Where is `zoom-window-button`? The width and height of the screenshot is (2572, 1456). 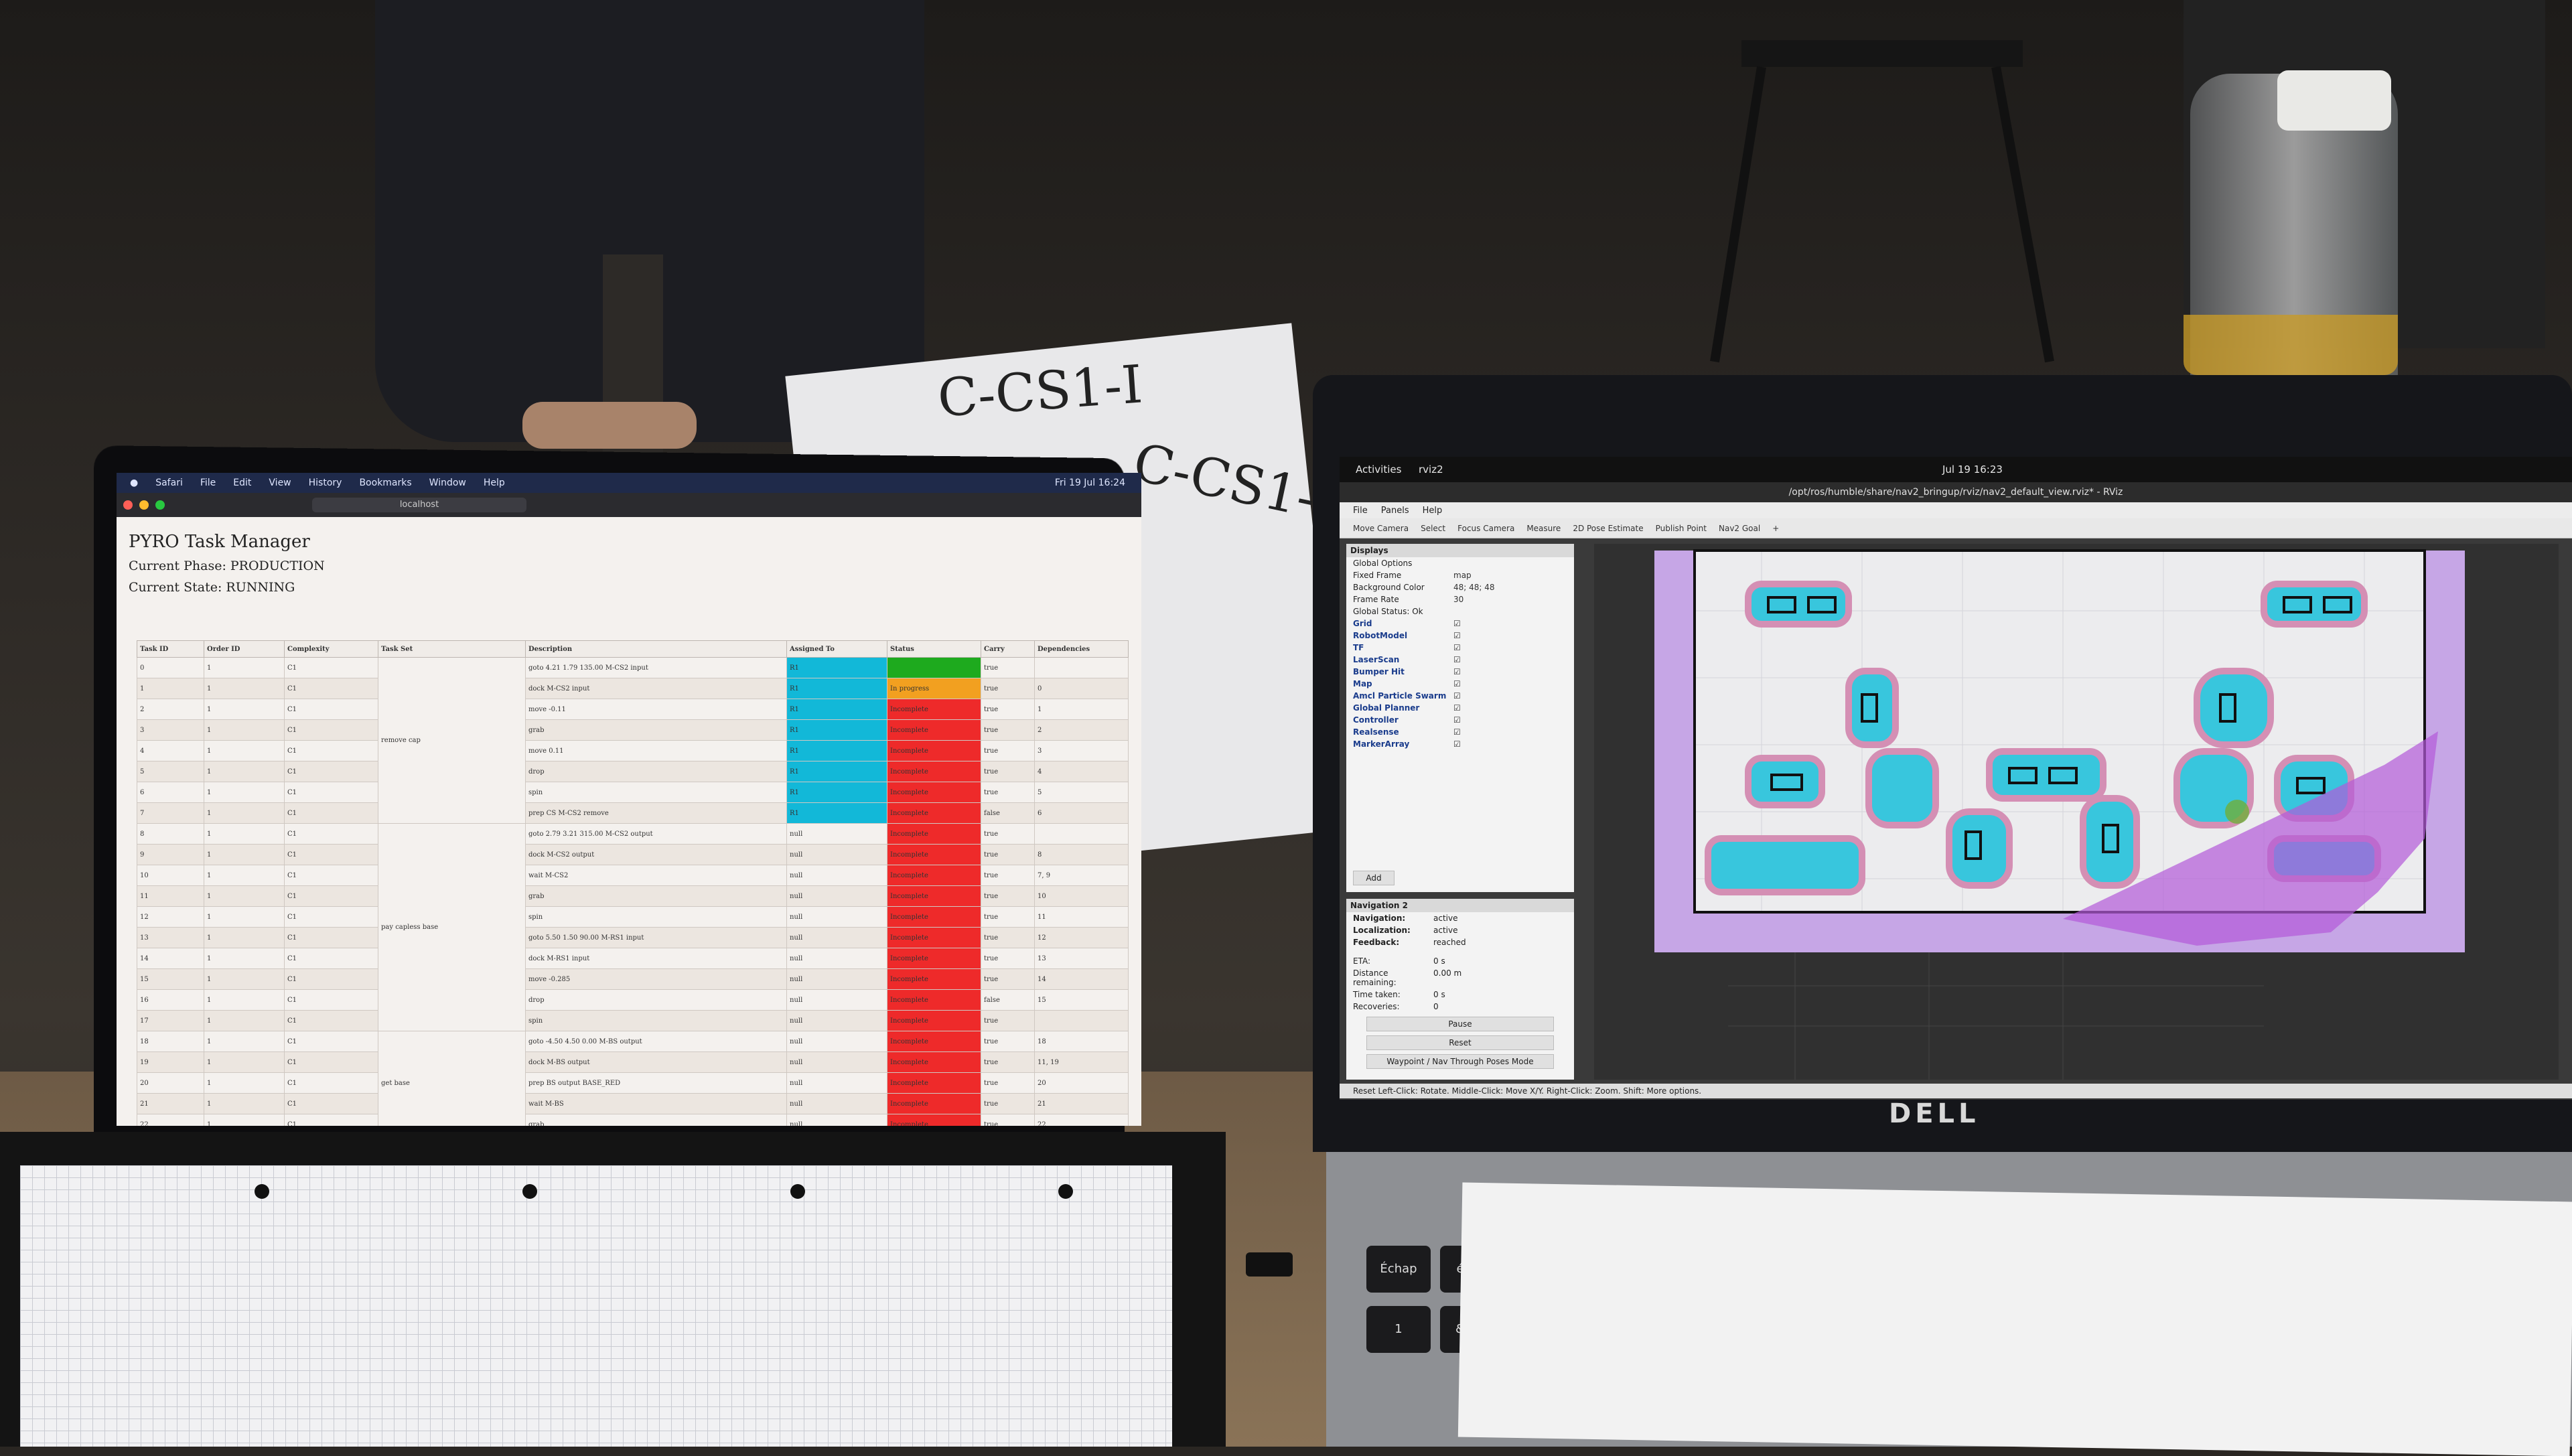 zoom-window-button is located at coordinates (160, 505).